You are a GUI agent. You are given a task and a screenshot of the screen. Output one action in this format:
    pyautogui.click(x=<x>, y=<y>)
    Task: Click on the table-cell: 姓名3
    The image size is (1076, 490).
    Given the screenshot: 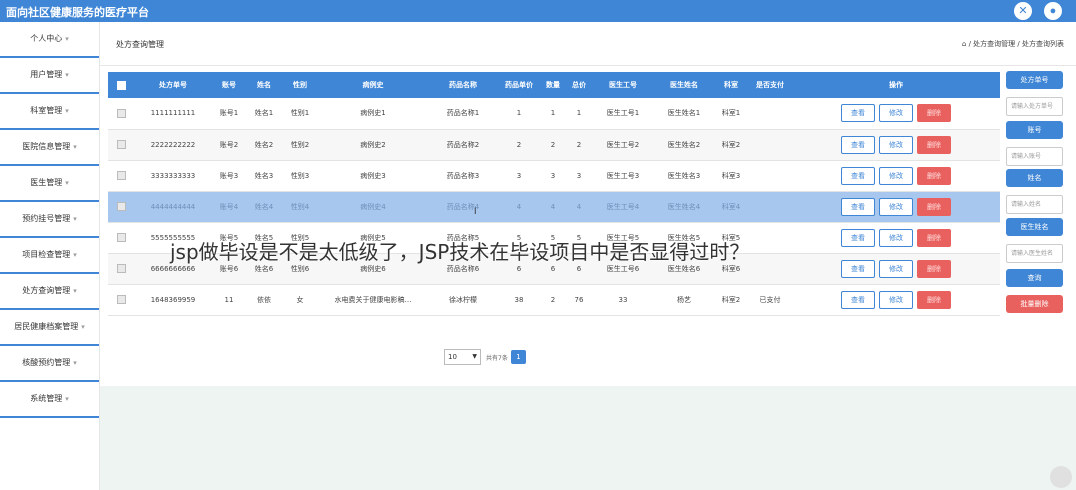 What is the action you would take?
    pyautogui.click(x=264, y=176)
    